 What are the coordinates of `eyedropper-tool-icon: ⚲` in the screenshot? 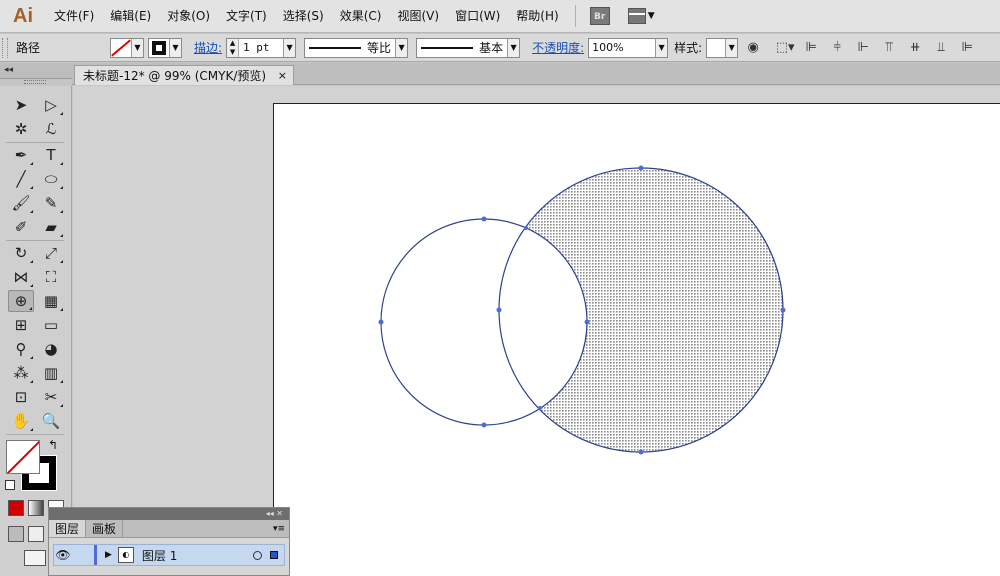 It's located at (21, 349).